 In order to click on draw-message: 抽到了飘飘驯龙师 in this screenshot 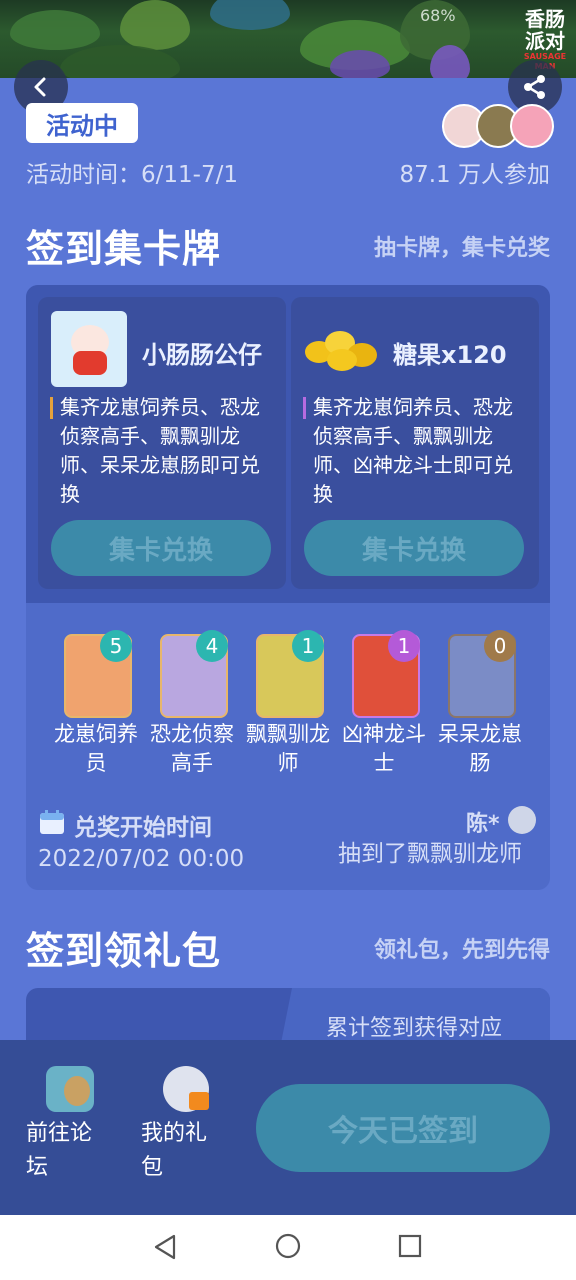, I will do `click(430, 854)`.